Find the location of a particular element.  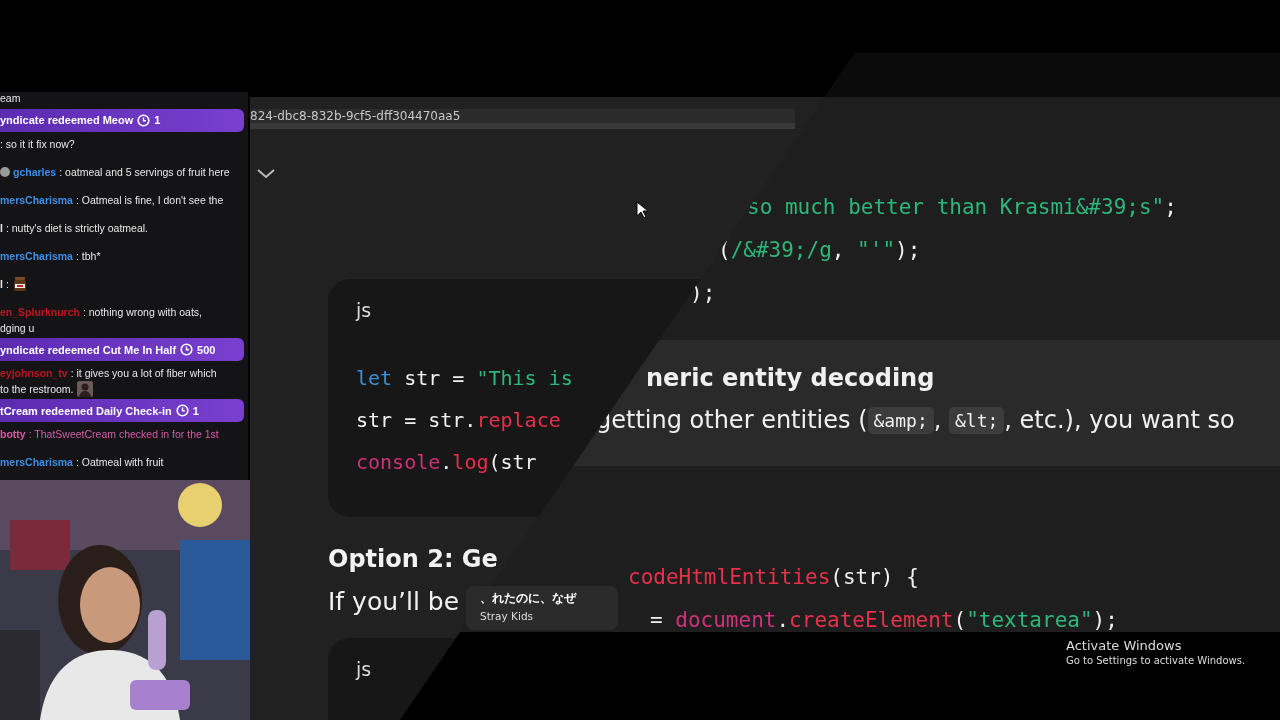

paragraph-text: , etc.), you want so is located at coordinates (1119, 420).